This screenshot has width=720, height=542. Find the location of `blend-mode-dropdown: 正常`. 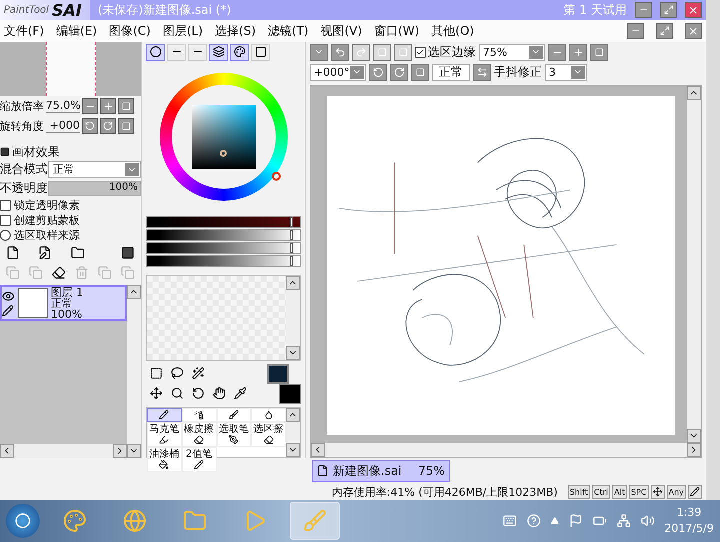

blend-mode-dropdown: 正常 is located at coordinates (94, 169).